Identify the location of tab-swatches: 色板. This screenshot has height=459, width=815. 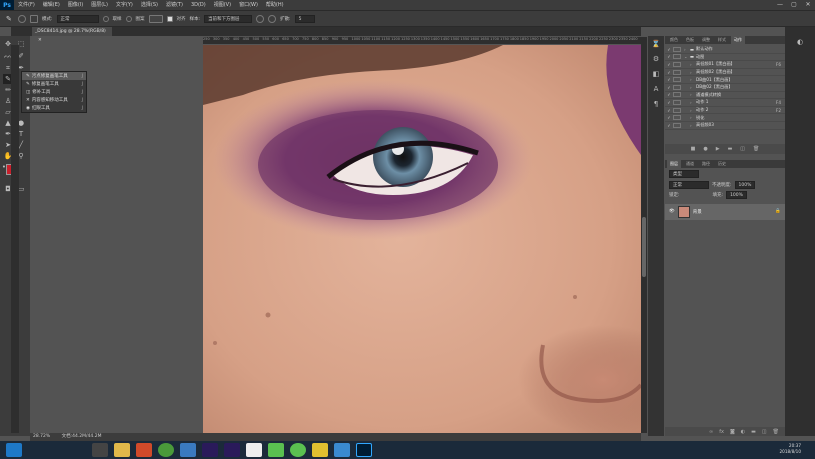
(690, 40).